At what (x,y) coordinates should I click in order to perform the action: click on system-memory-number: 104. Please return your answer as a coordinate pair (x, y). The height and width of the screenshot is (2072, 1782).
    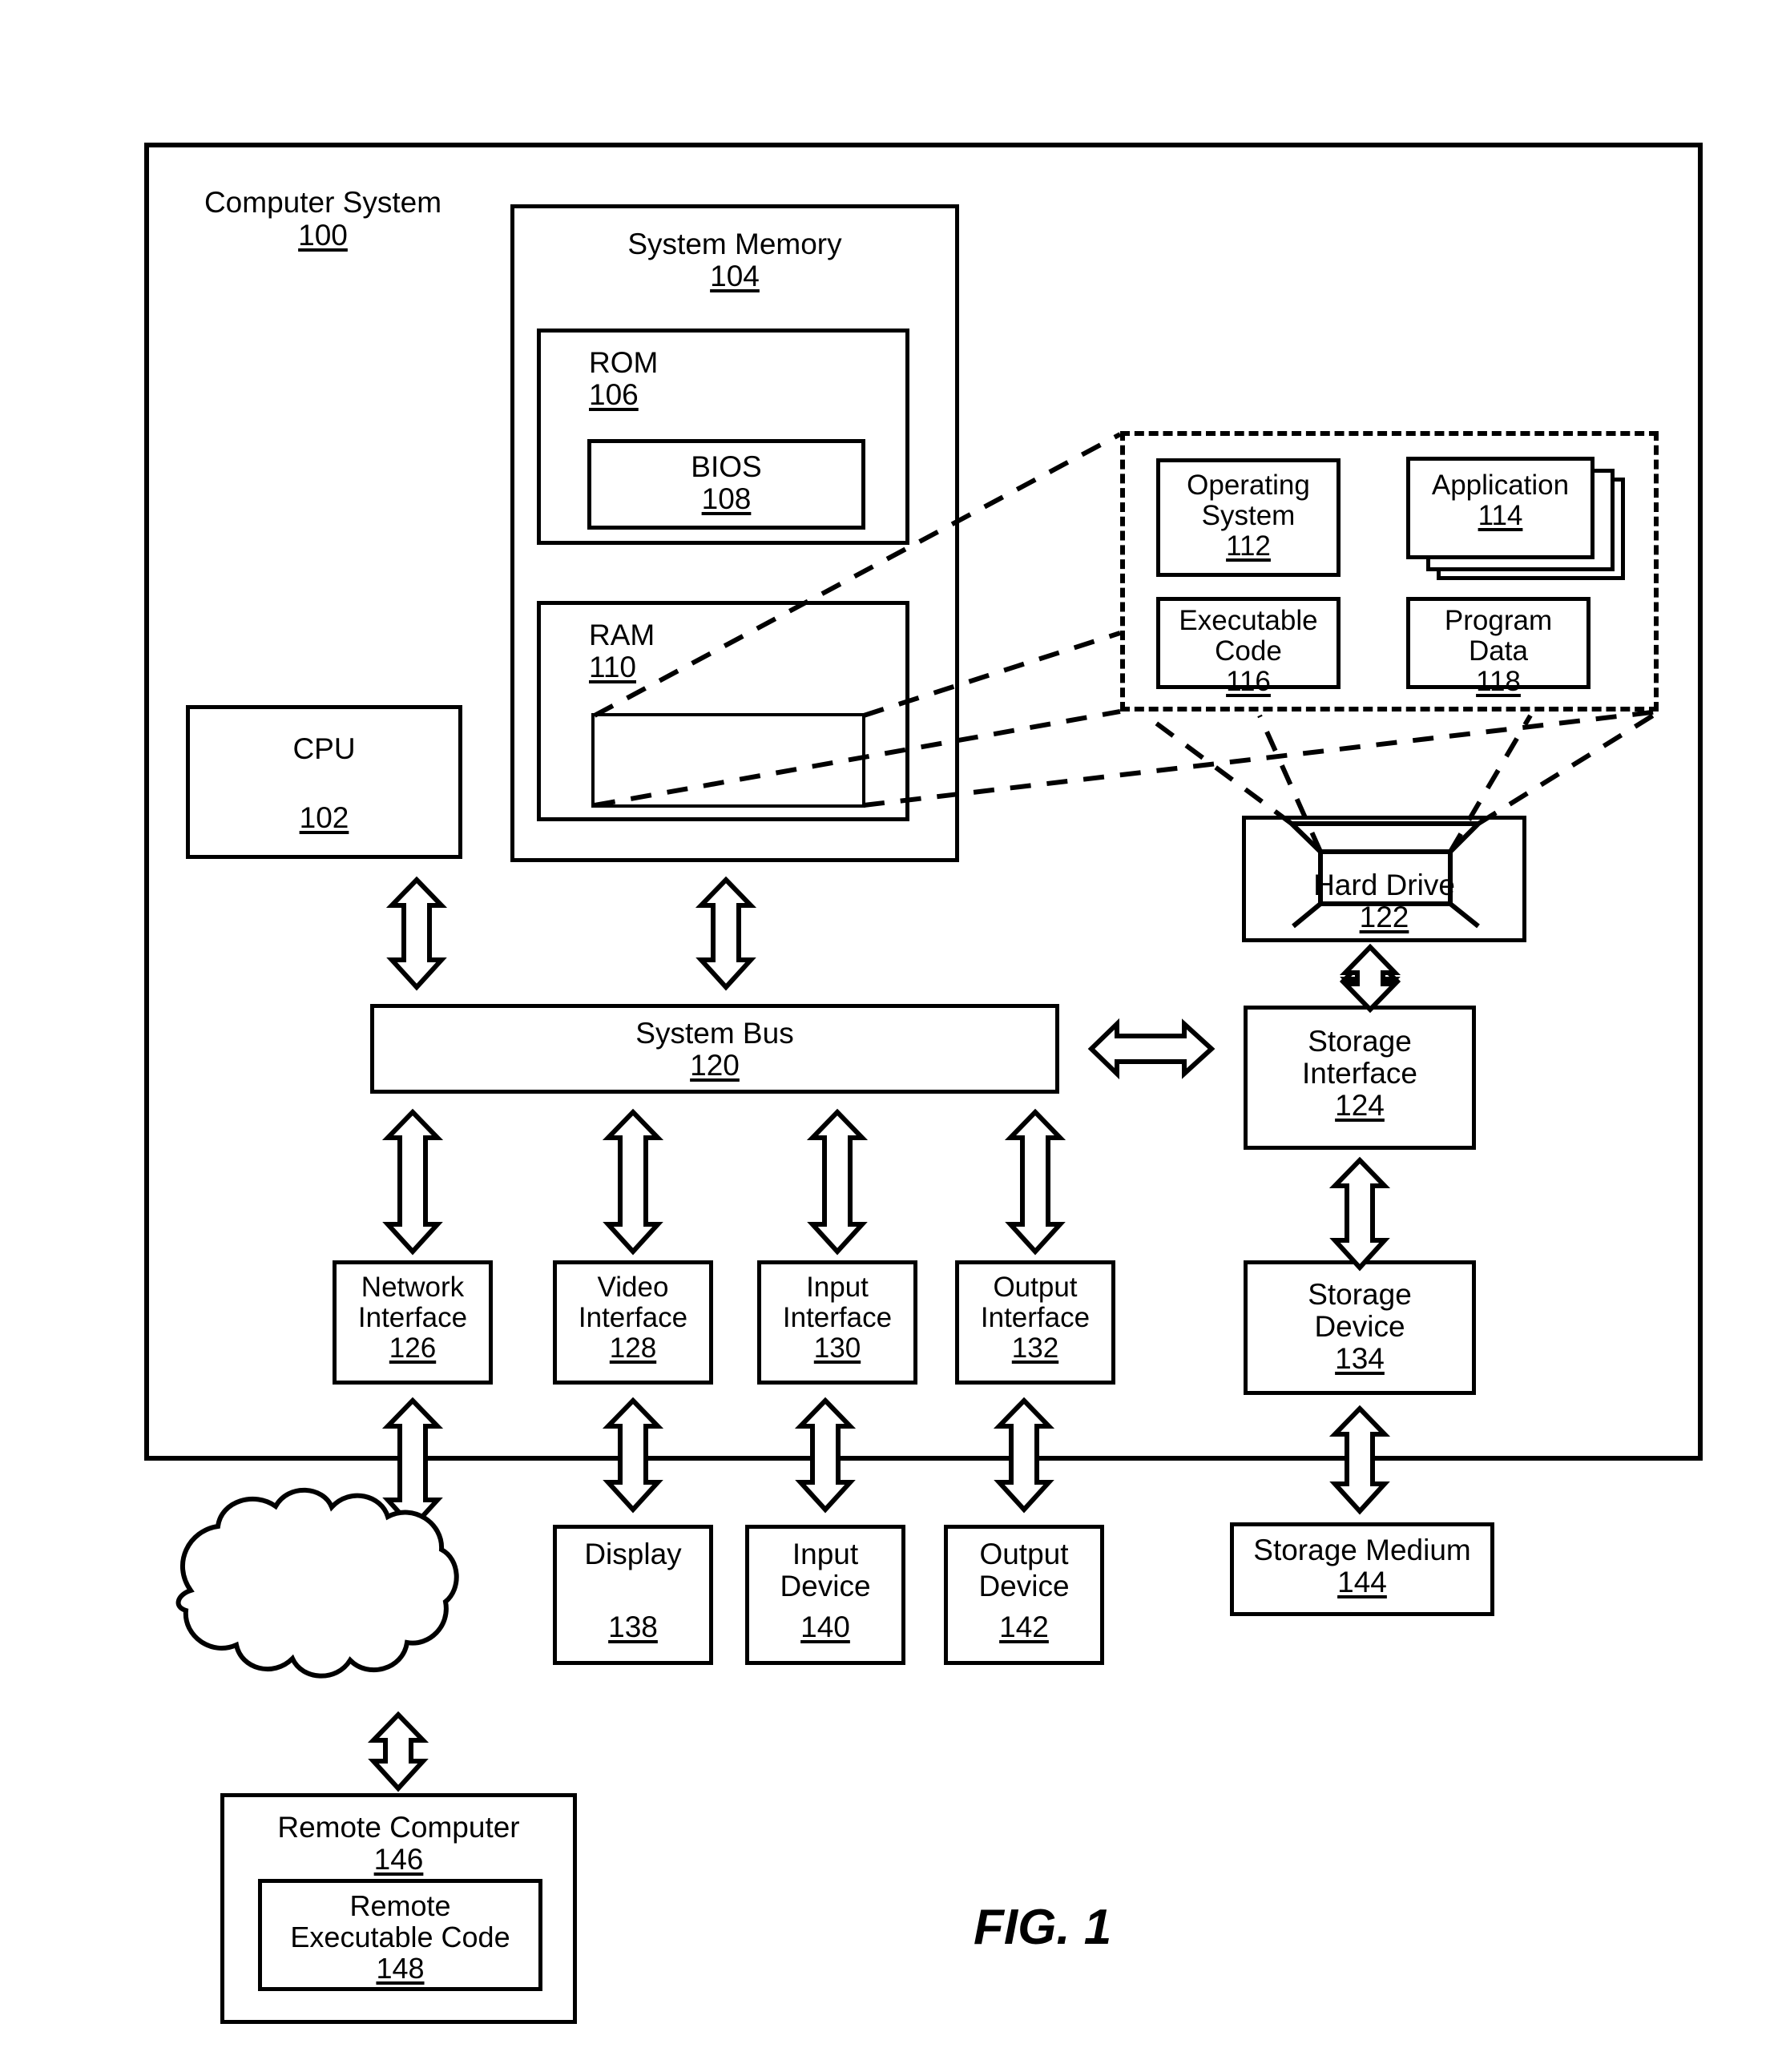
    Looking at the image, I should click on (735, 275).